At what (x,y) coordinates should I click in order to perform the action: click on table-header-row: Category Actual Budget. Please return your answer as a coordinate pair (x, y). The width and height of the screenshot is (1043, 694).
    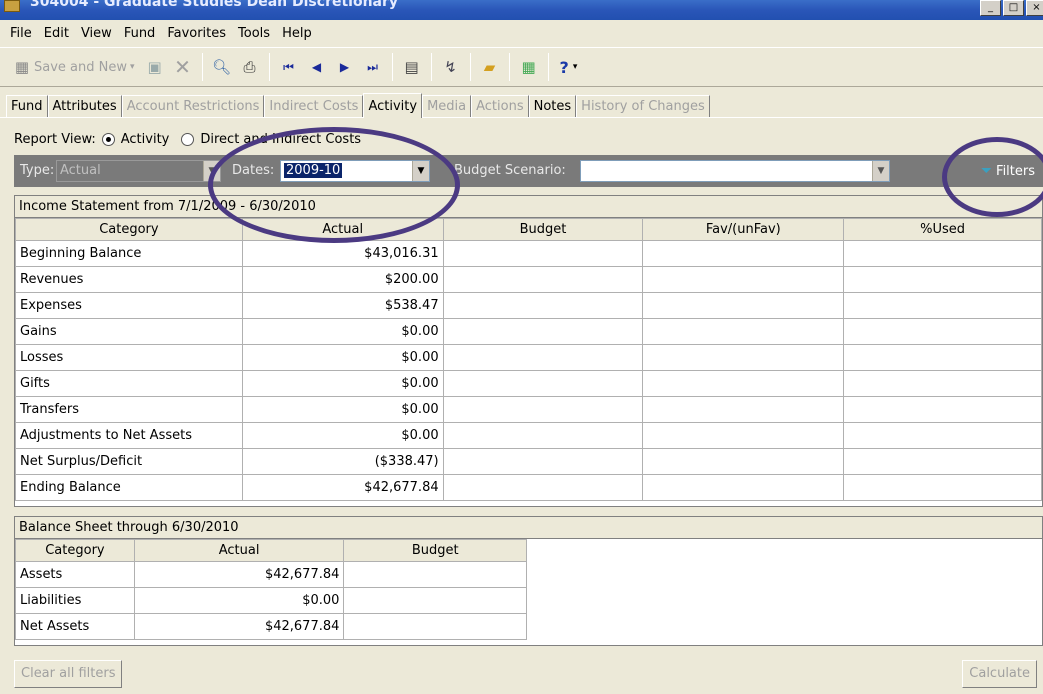
    Looking at the image, I should click on (271, 550).